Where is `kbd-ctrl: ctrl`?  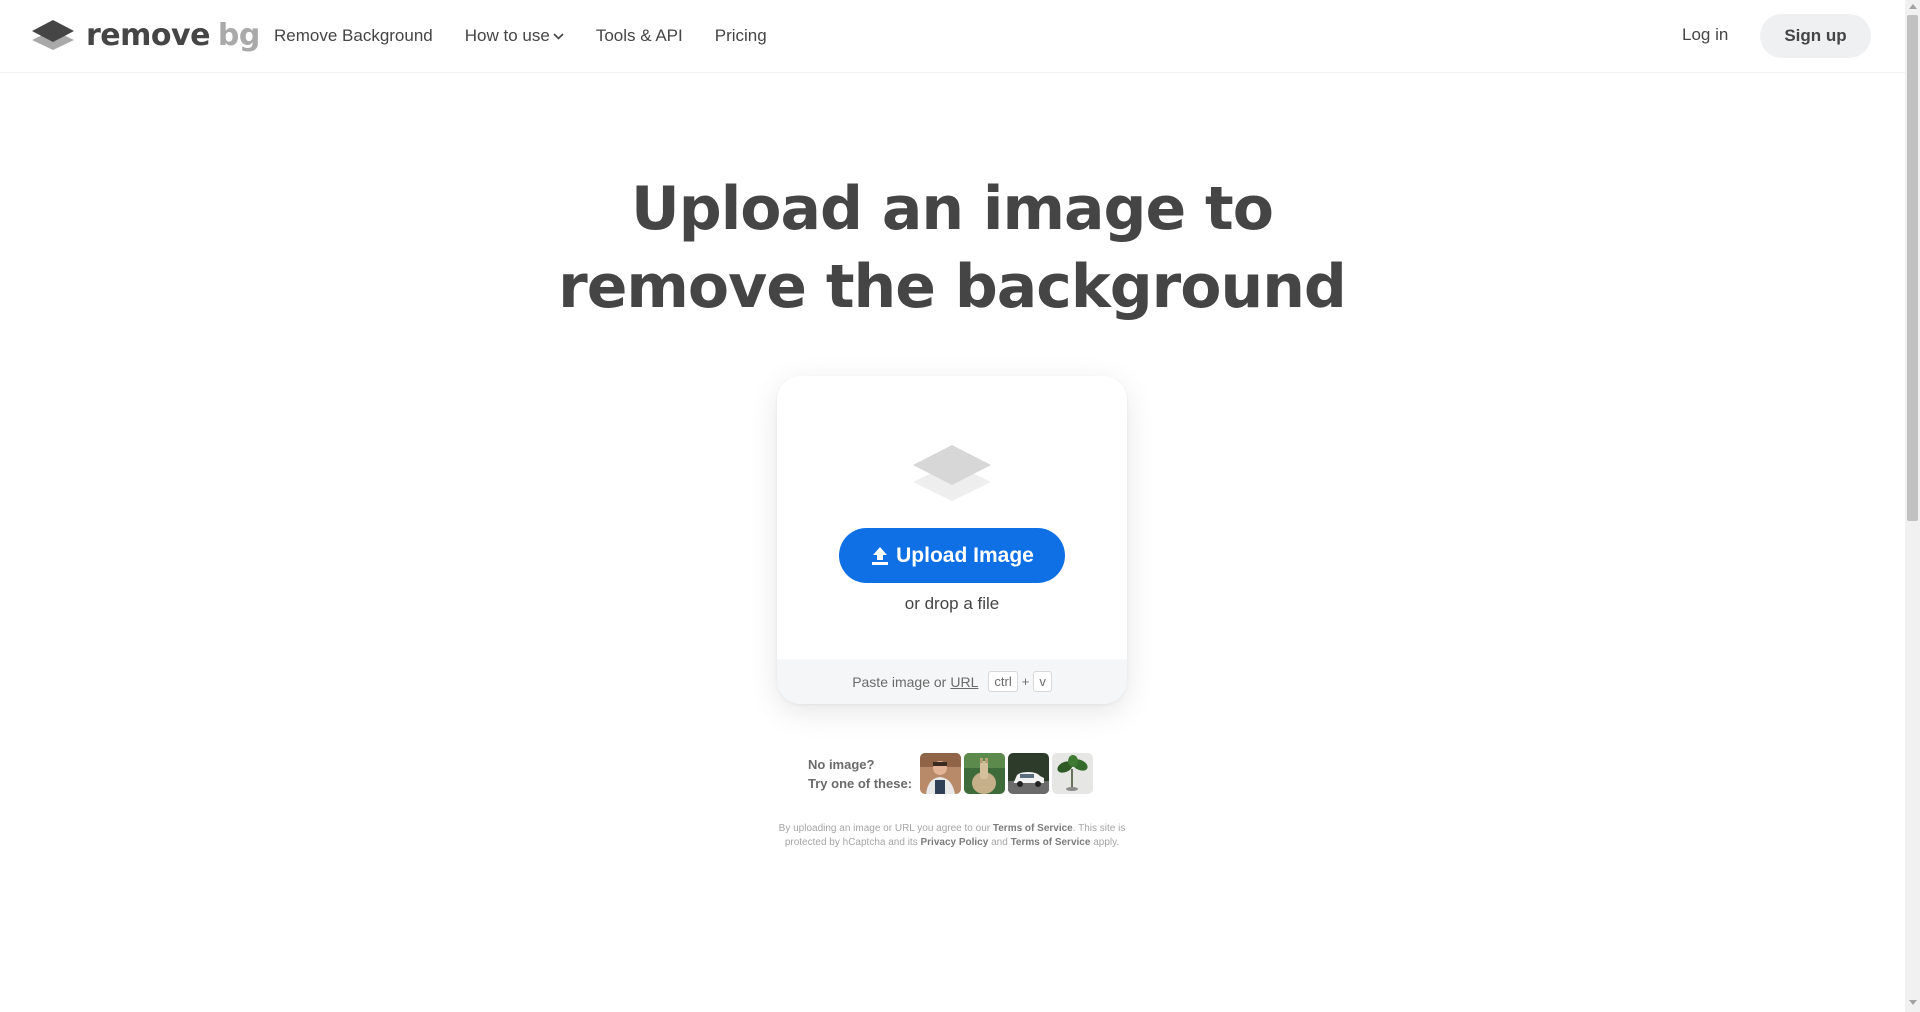 kbd-ctrl: ctrl is located at coordinates (1003, 681).